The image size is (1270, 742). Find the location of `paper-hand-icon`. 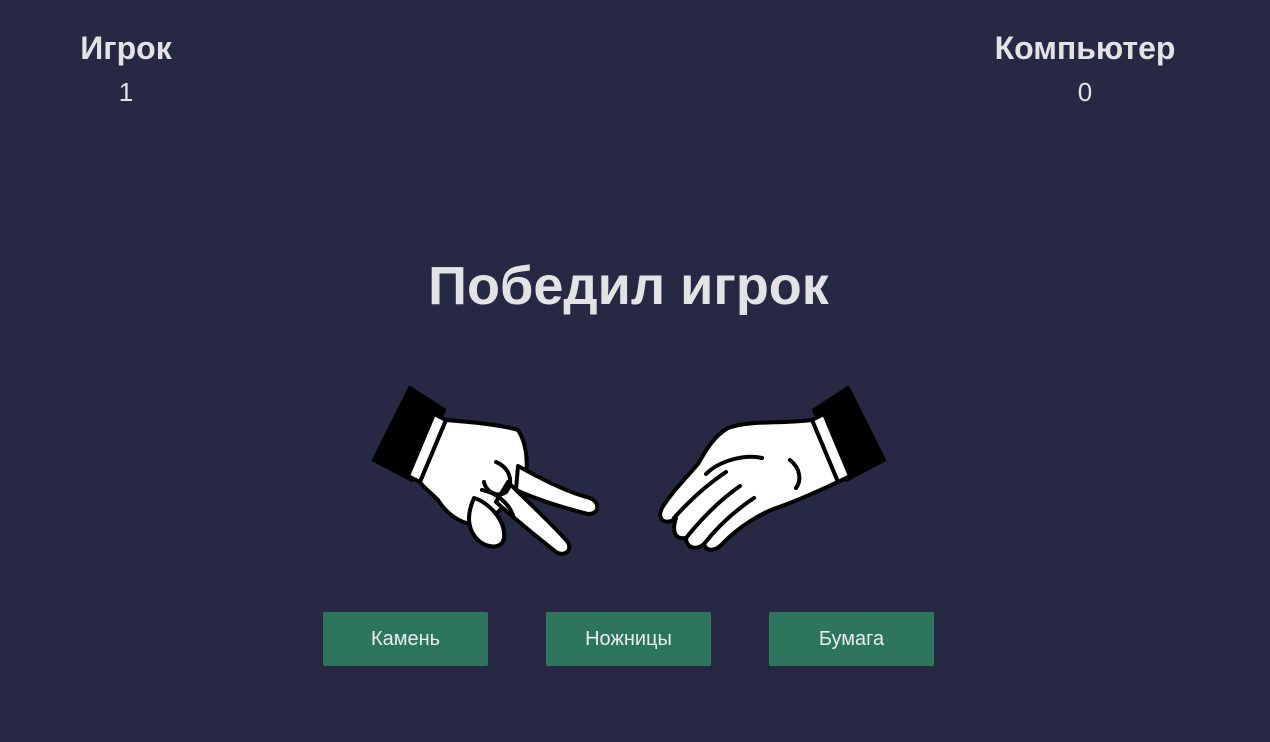

paper-hand-icon is located at coordinates (772, 469).